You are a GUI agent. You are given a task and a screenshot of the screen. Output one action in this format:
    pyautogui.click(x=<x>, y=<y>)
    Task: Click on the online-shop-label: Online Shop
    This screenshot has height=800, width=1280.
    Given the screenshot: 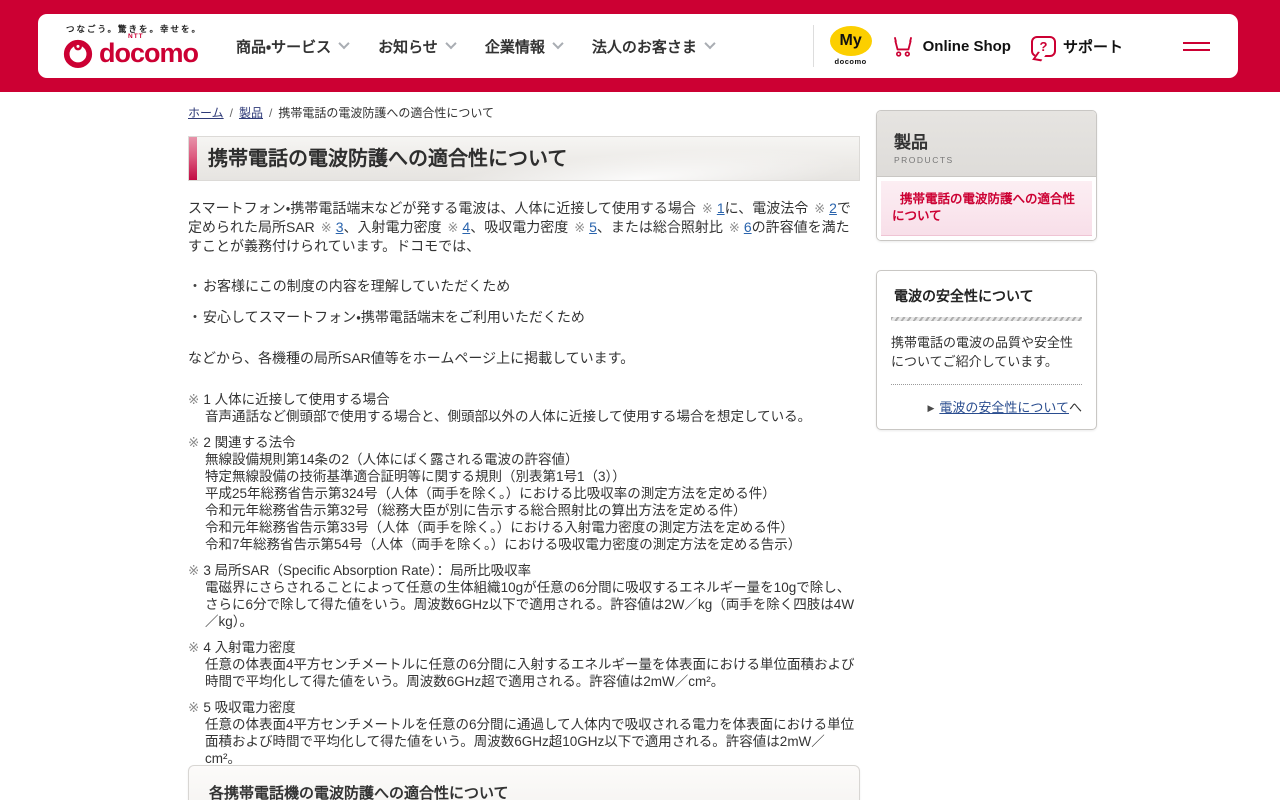 What is the action you would take?
    pyautogui.click(x=966, y=46)
    